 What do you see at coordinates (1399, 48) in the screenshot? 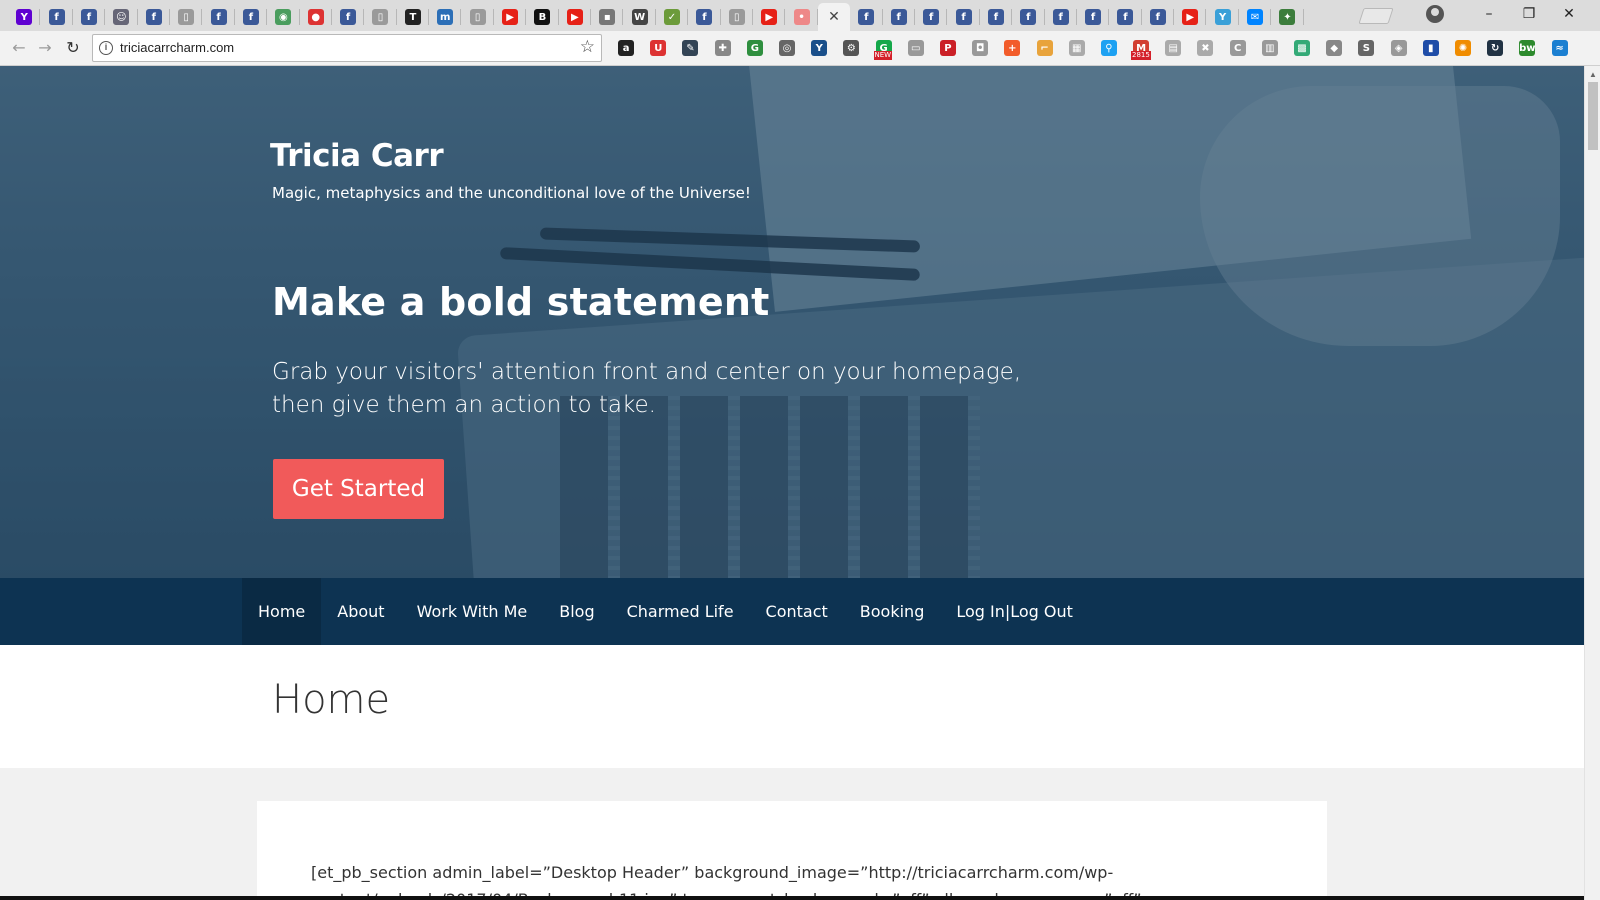
I see `extension-button: ◈` at bounding box center [1399, 48].